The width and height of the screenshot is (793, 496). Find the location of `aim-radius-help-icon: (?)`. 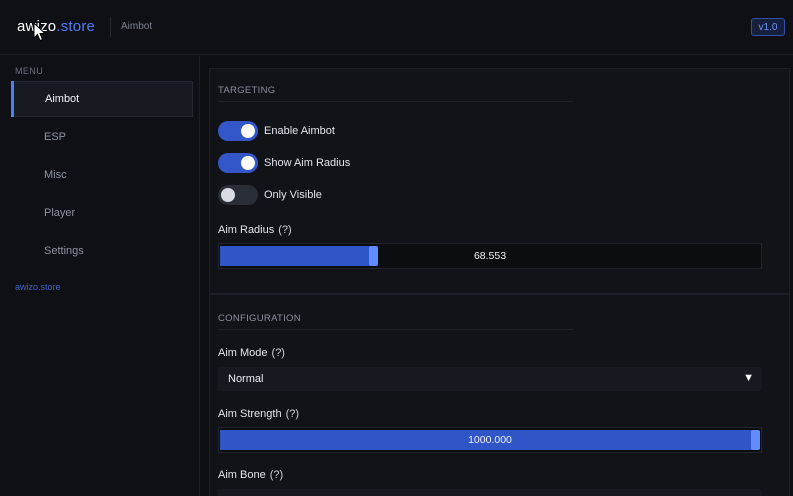

aim-radius-help-icon: (?) is located at coordinates (284, 230).